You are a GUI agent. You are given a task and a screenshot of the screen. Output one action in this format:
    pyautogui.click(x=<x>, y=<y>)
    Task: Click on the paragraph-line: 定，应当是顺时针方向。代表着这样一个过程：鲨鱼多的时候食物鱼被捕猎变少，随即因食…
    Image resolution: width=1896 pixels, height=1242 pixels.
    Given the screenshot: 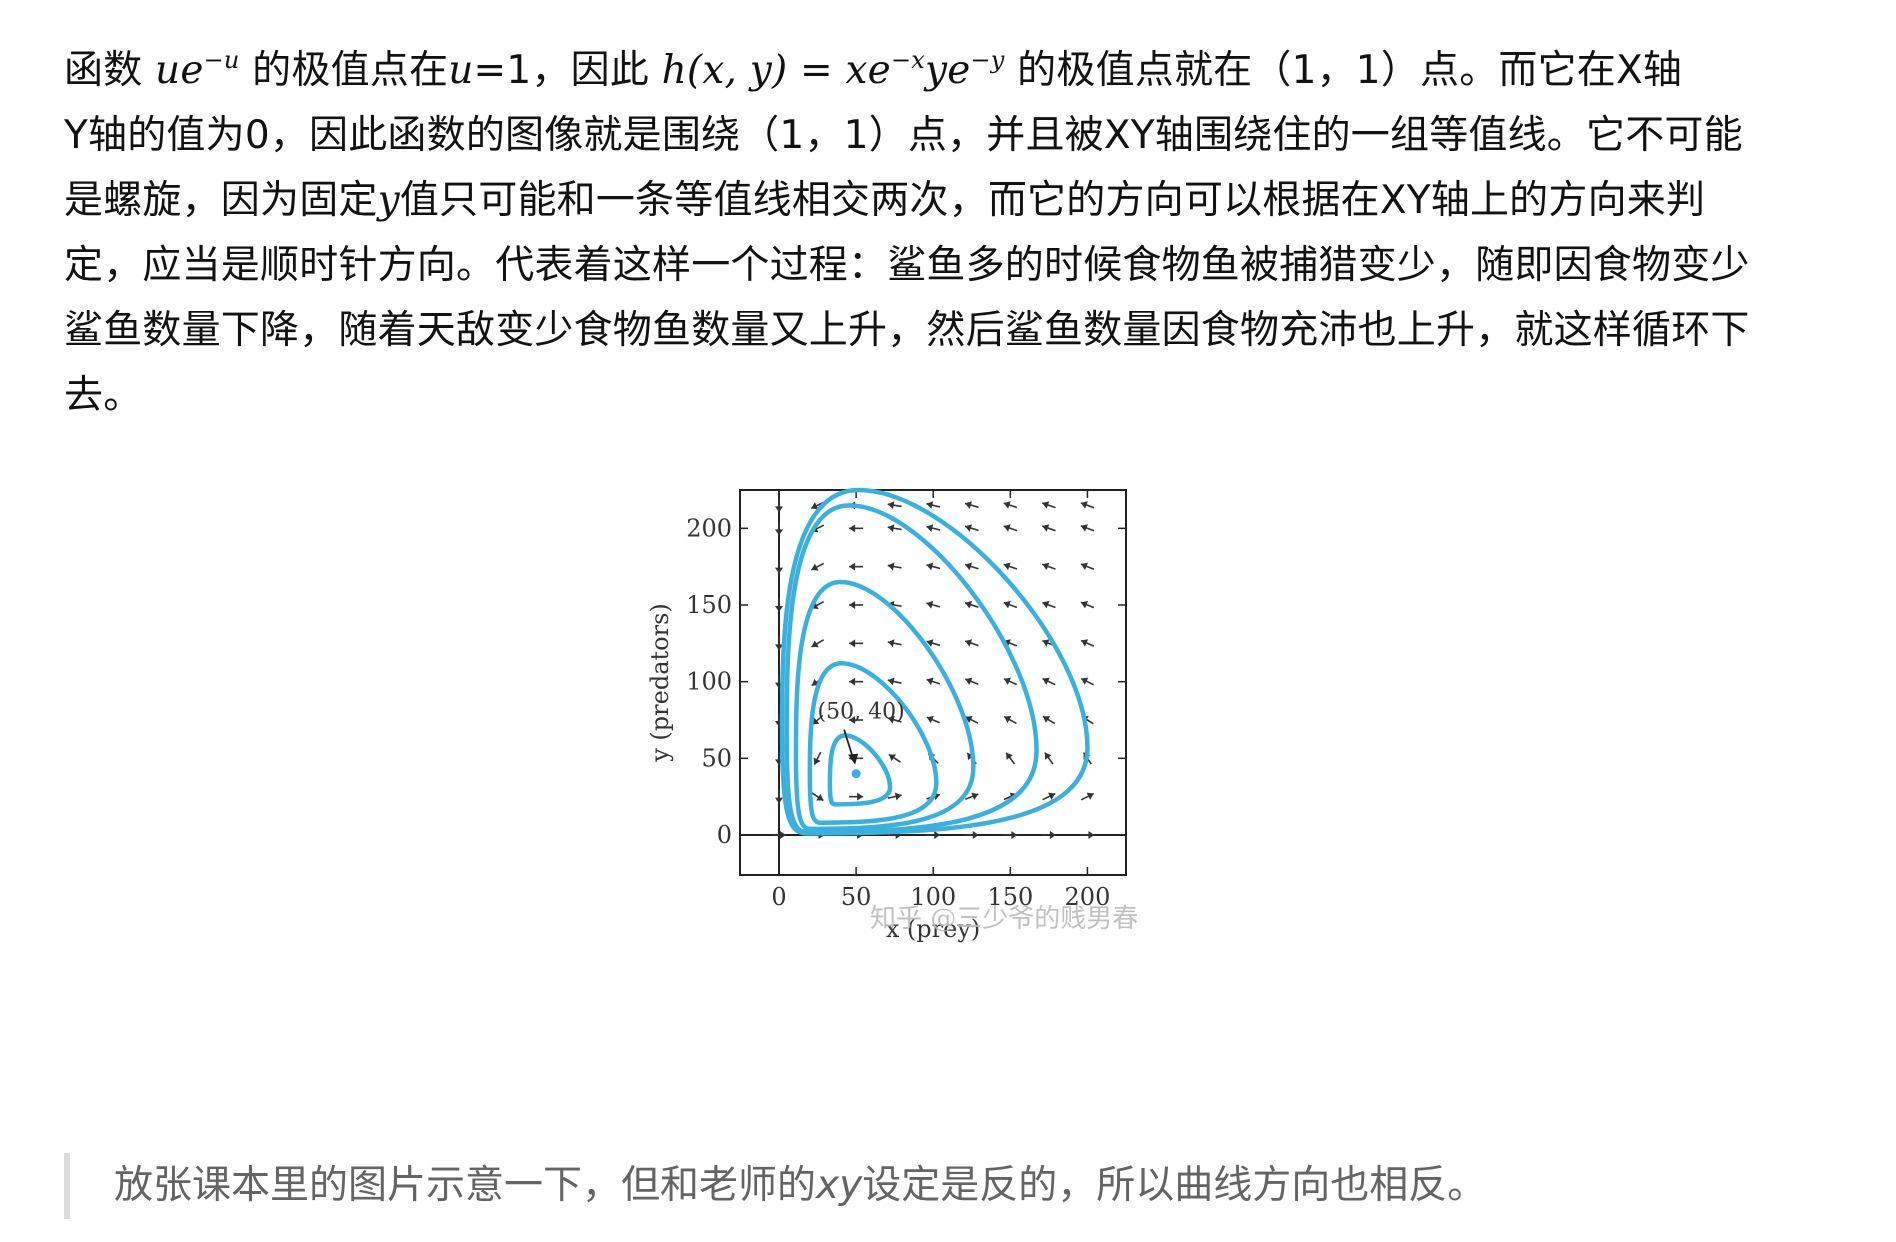 What is the action you would take?
    pyautogui.click(x=954, y=265)
    